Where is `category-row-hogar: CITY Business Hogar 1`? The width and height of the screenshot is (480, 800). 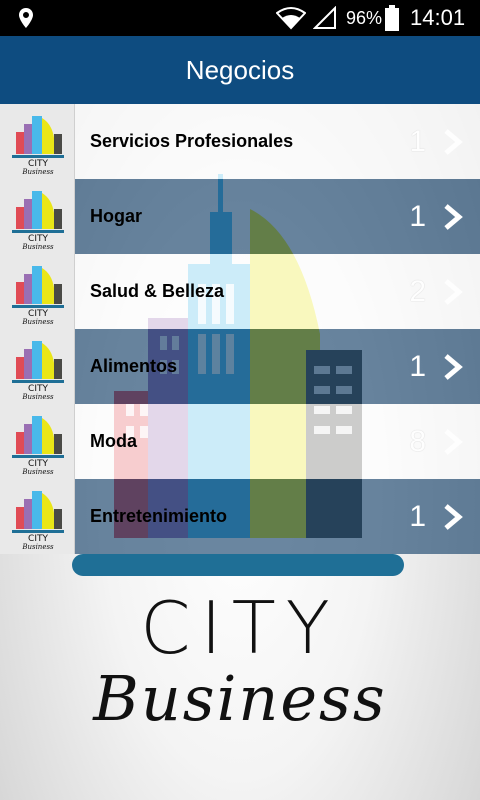 category-row-hogar: CITY Business Hogar 1 is located at coordinates (240, 216).